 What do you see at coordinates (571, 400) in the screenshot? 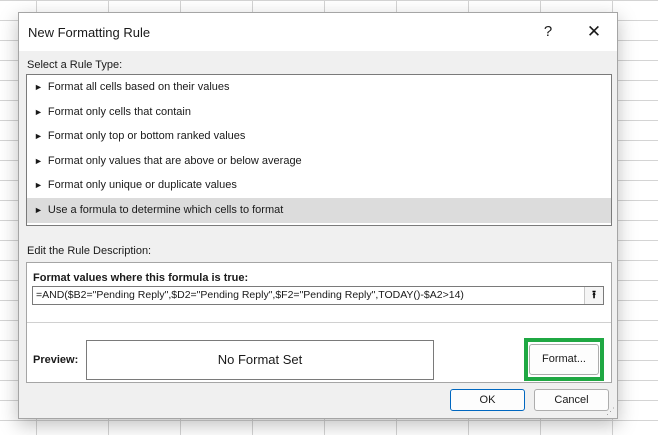
I see `cancel-button: Cancel` at bounding box center [571, 400].